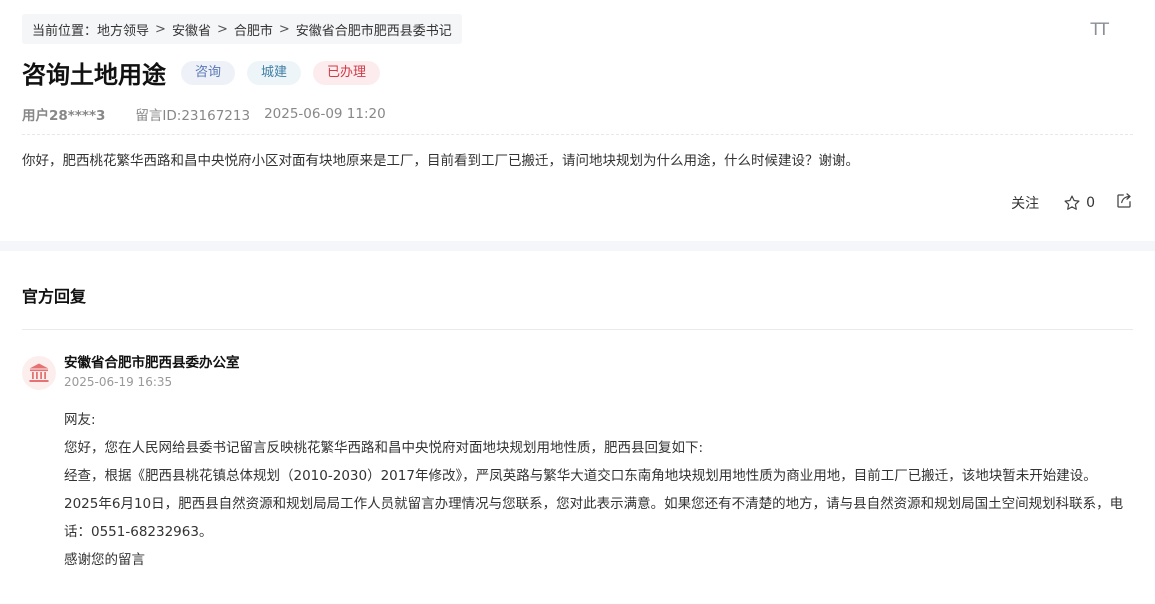 The width and height of the screenshot is (1155, 604). I want to click on favorite-count: 0, so click(1090, 203).